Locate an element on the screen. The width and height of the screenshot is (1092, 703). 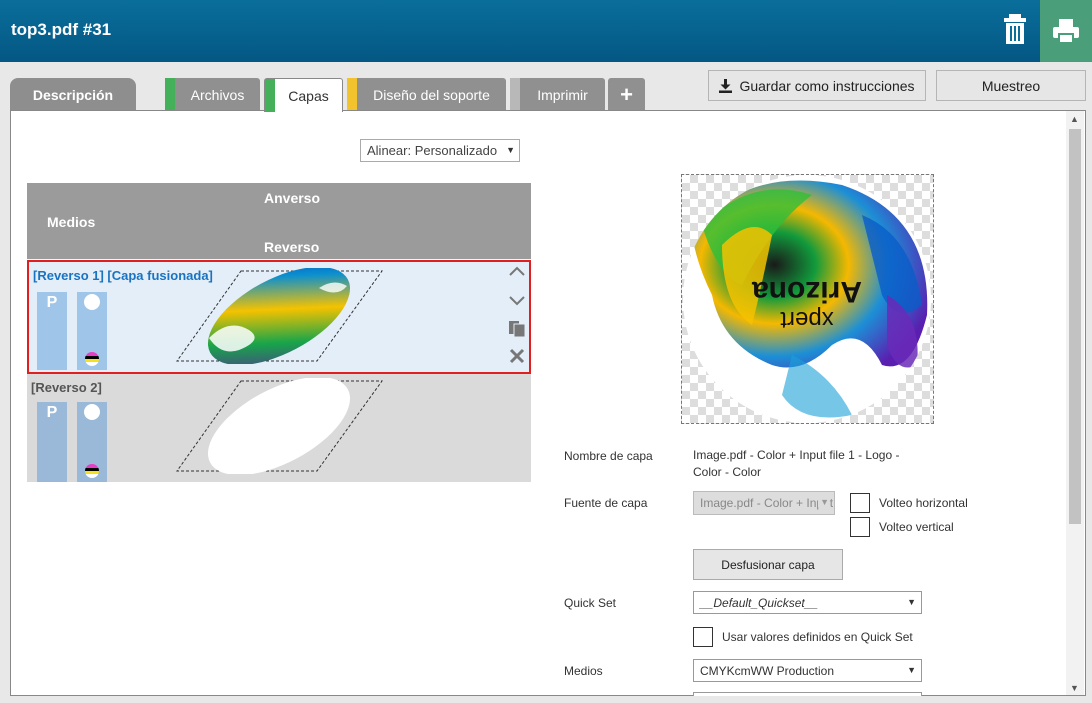
layer-preview: Arizona xpert is located at coordinates (807, 299).